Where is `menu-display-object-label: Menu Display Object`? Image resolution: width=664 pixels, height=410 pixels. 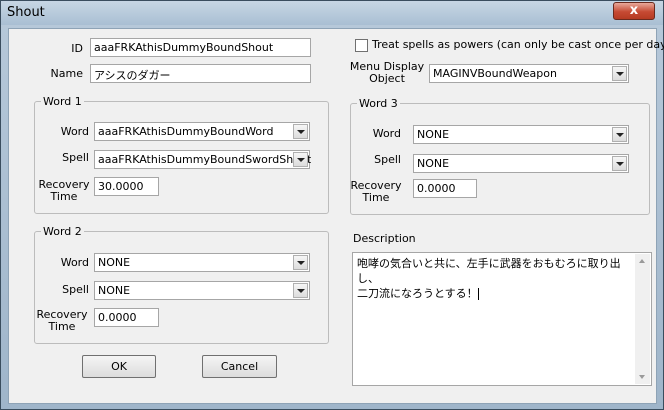
menu-display-object-label: Menu Display Object is located at coordinates (387, 72).